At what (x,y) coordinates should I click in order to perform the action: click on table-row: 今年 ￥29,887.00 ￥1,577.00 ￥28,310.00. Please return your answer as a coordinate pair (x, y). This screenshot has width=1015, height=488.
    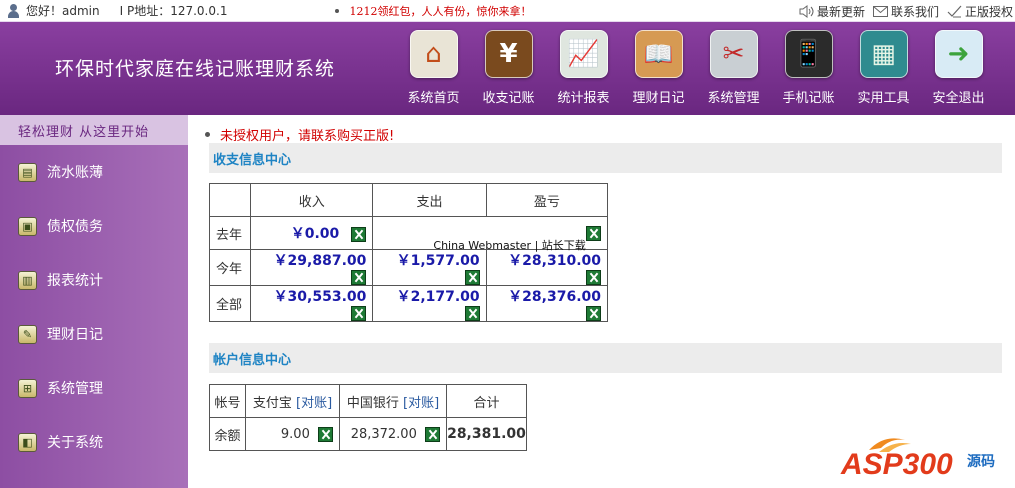
    Looking at the image, I should click on (408, 267).